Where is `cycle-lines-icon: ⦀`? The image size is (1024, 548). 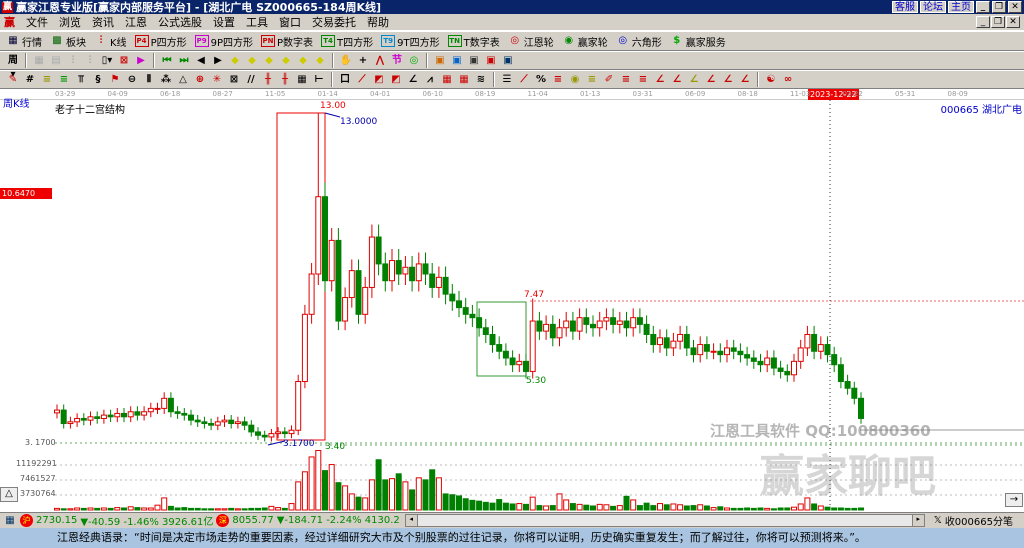 cycle-lines-icon: ⦀ is located at coordinates (149, 80).